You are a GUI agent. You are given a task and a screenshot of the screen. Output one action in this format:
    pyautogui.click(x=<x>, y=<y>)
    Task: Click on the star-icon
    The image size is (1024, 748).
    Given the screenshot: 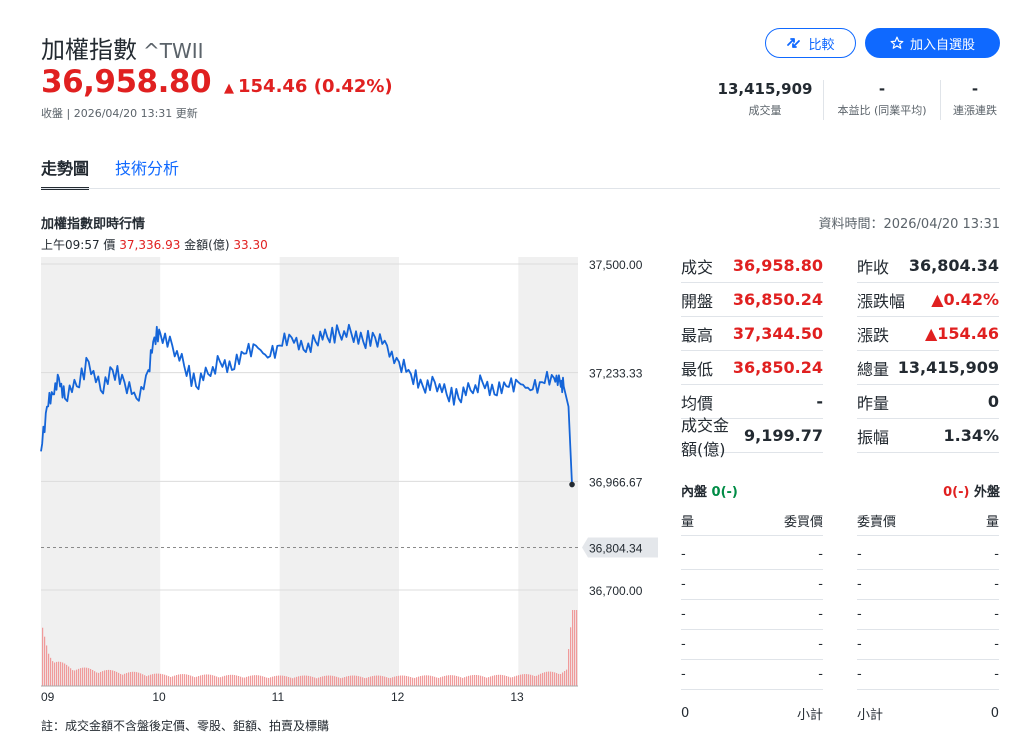 What is the action you would take?
    pyautogui.click(x=897, y=42)
    